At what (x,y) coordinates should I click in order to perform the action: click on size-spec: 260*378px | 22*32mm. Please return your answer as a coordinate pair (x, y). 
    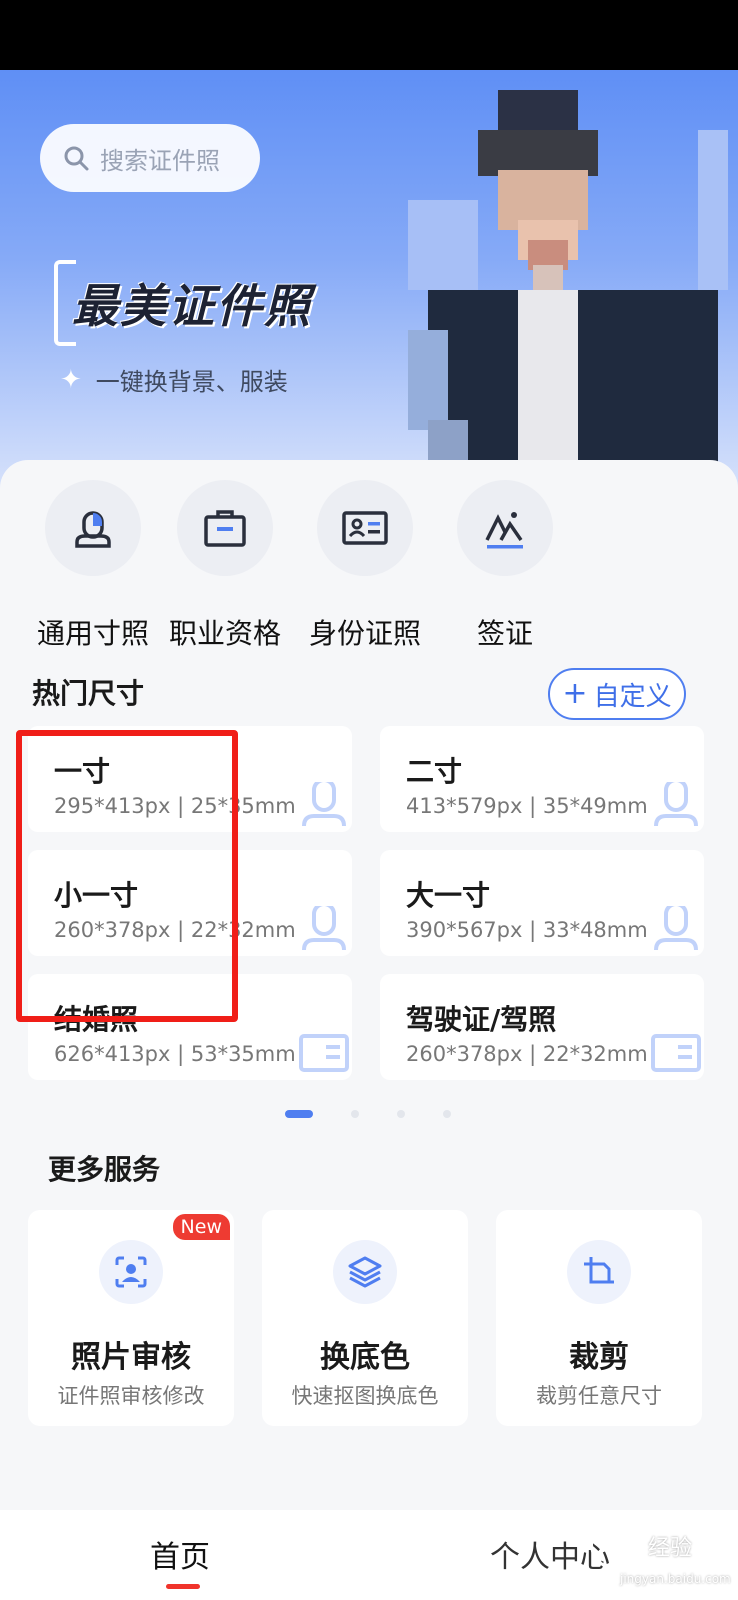
    Looking at the image, I should click on (527, 1054).